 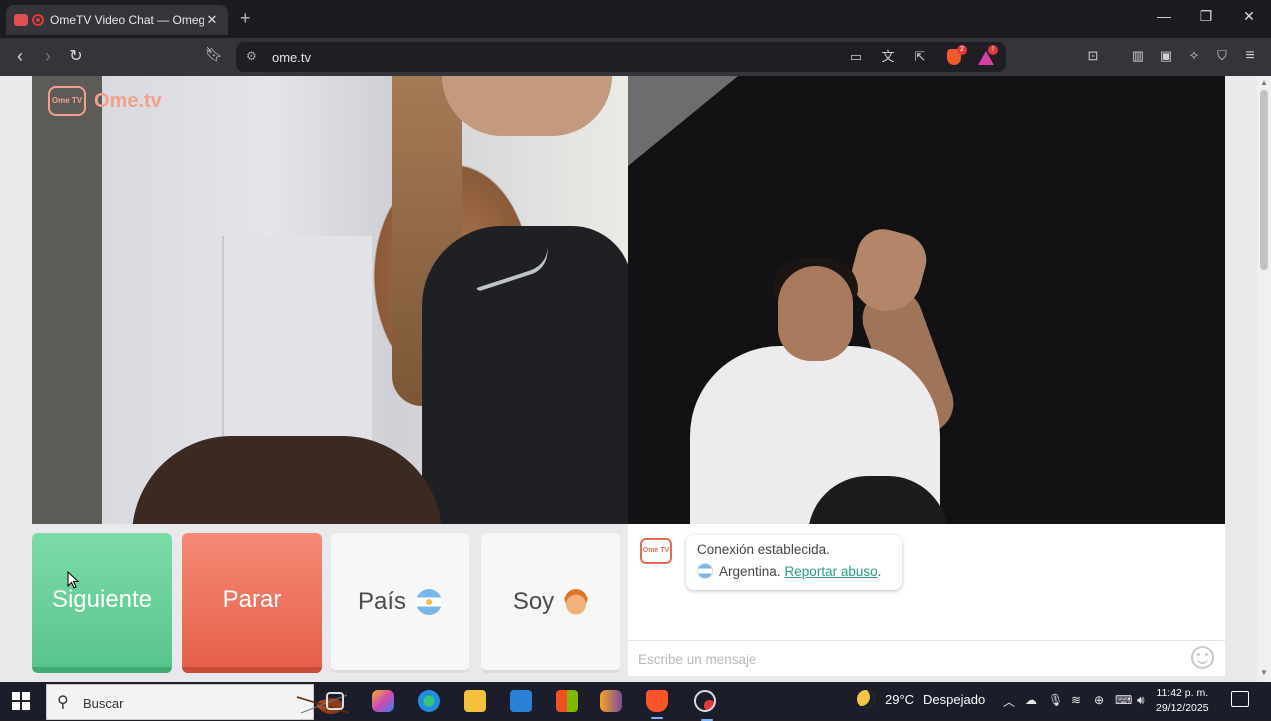 I want to click on person-face, so click(x=815, y=313).